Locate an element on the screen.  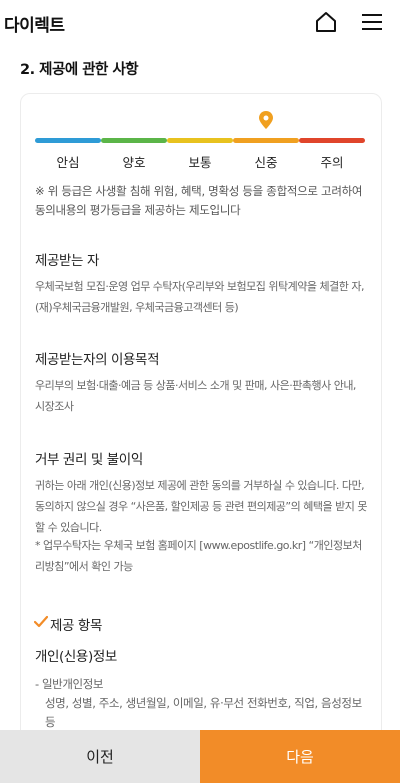
recipient-heading: 제공받는 자 is located at coordinates (67, 261).